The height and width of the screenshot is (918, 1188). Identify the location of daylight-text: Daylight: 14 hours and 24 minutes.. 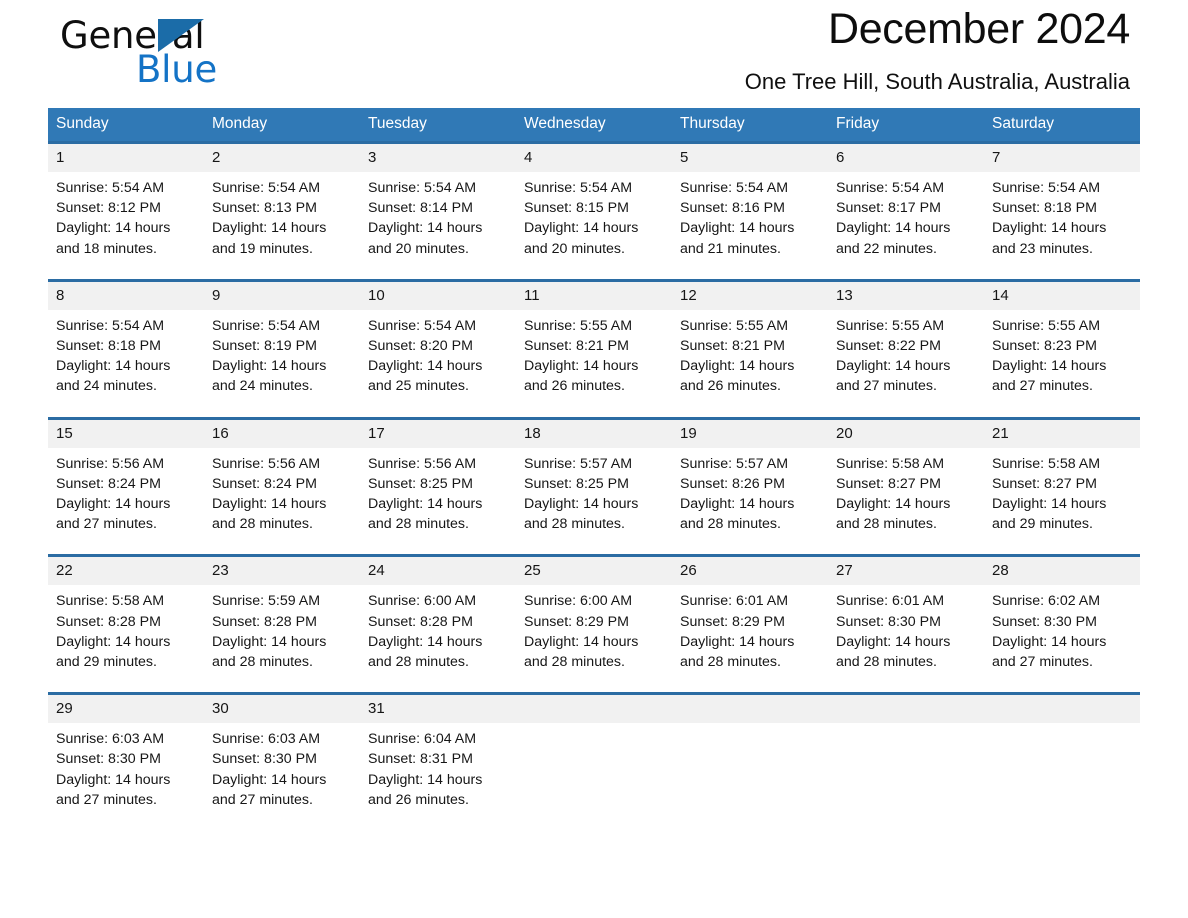
(269, 376).